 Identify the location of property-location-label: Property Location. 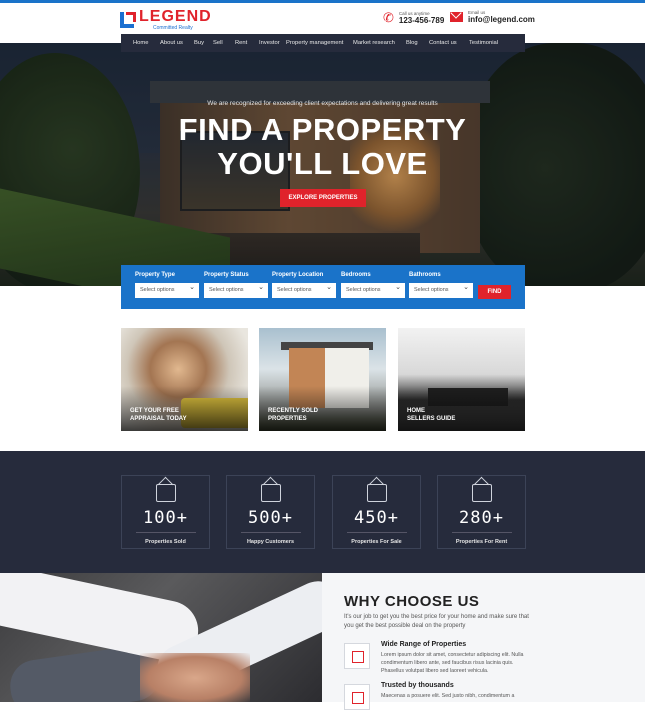
(298, 275).